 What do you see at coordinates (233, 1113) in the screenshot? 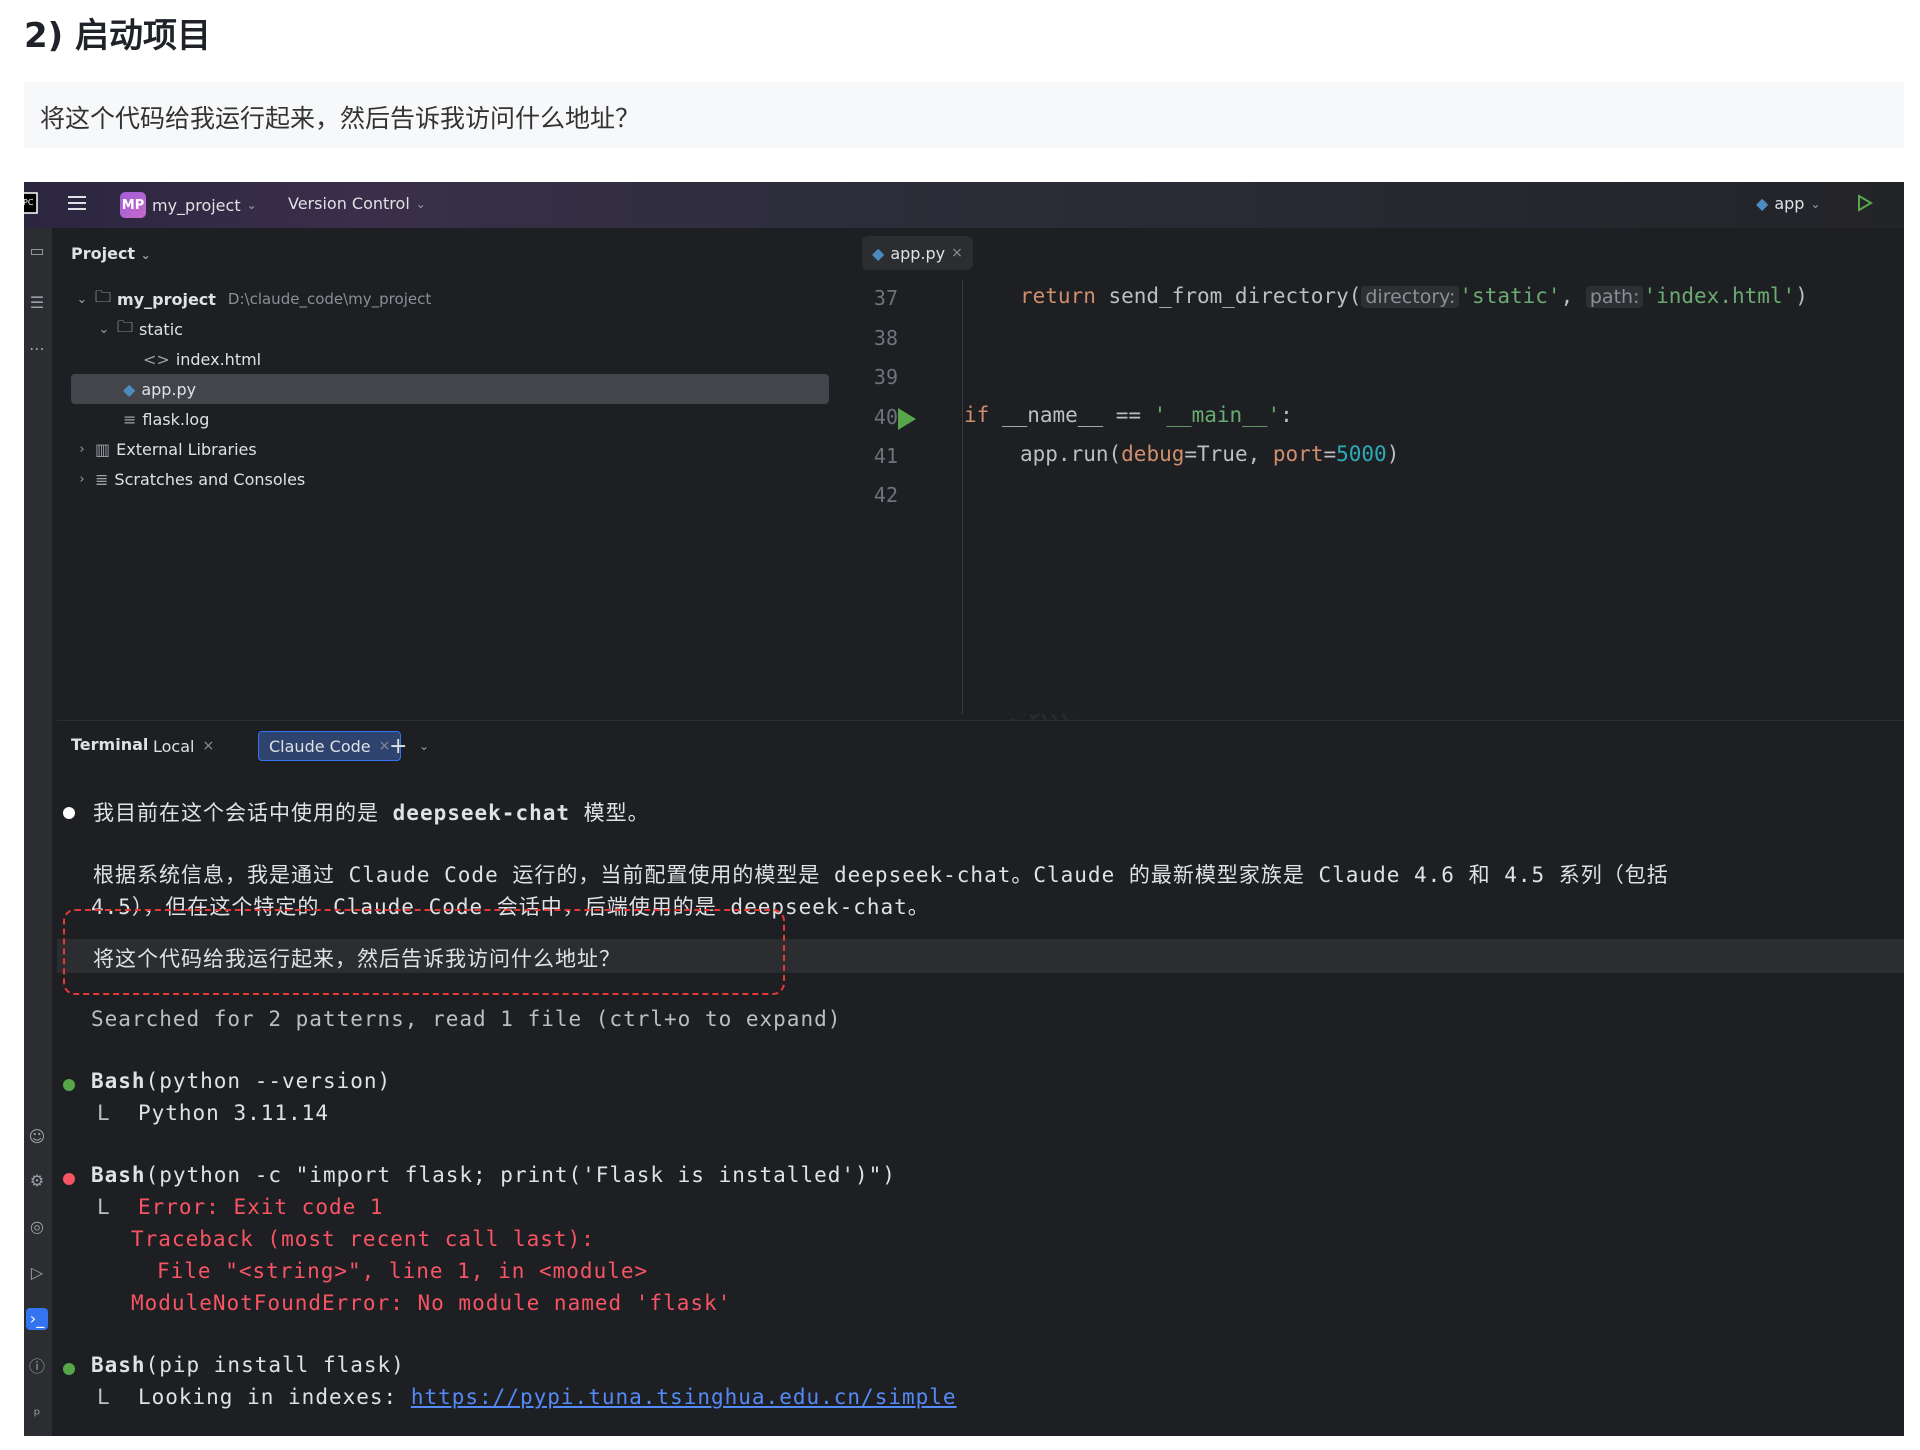
I see `terminal-text: Python 3.11.14` at bounding box center [233, 1113].